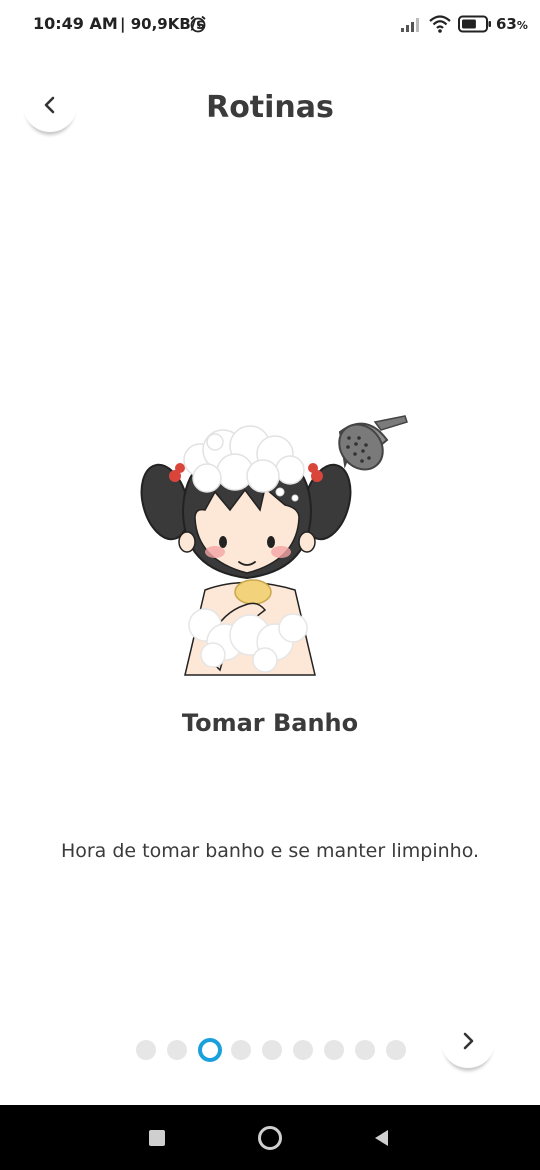 The height and width of the screenshot is (1170, 540). I want to click on page-dot-active, so click(210, 1050).